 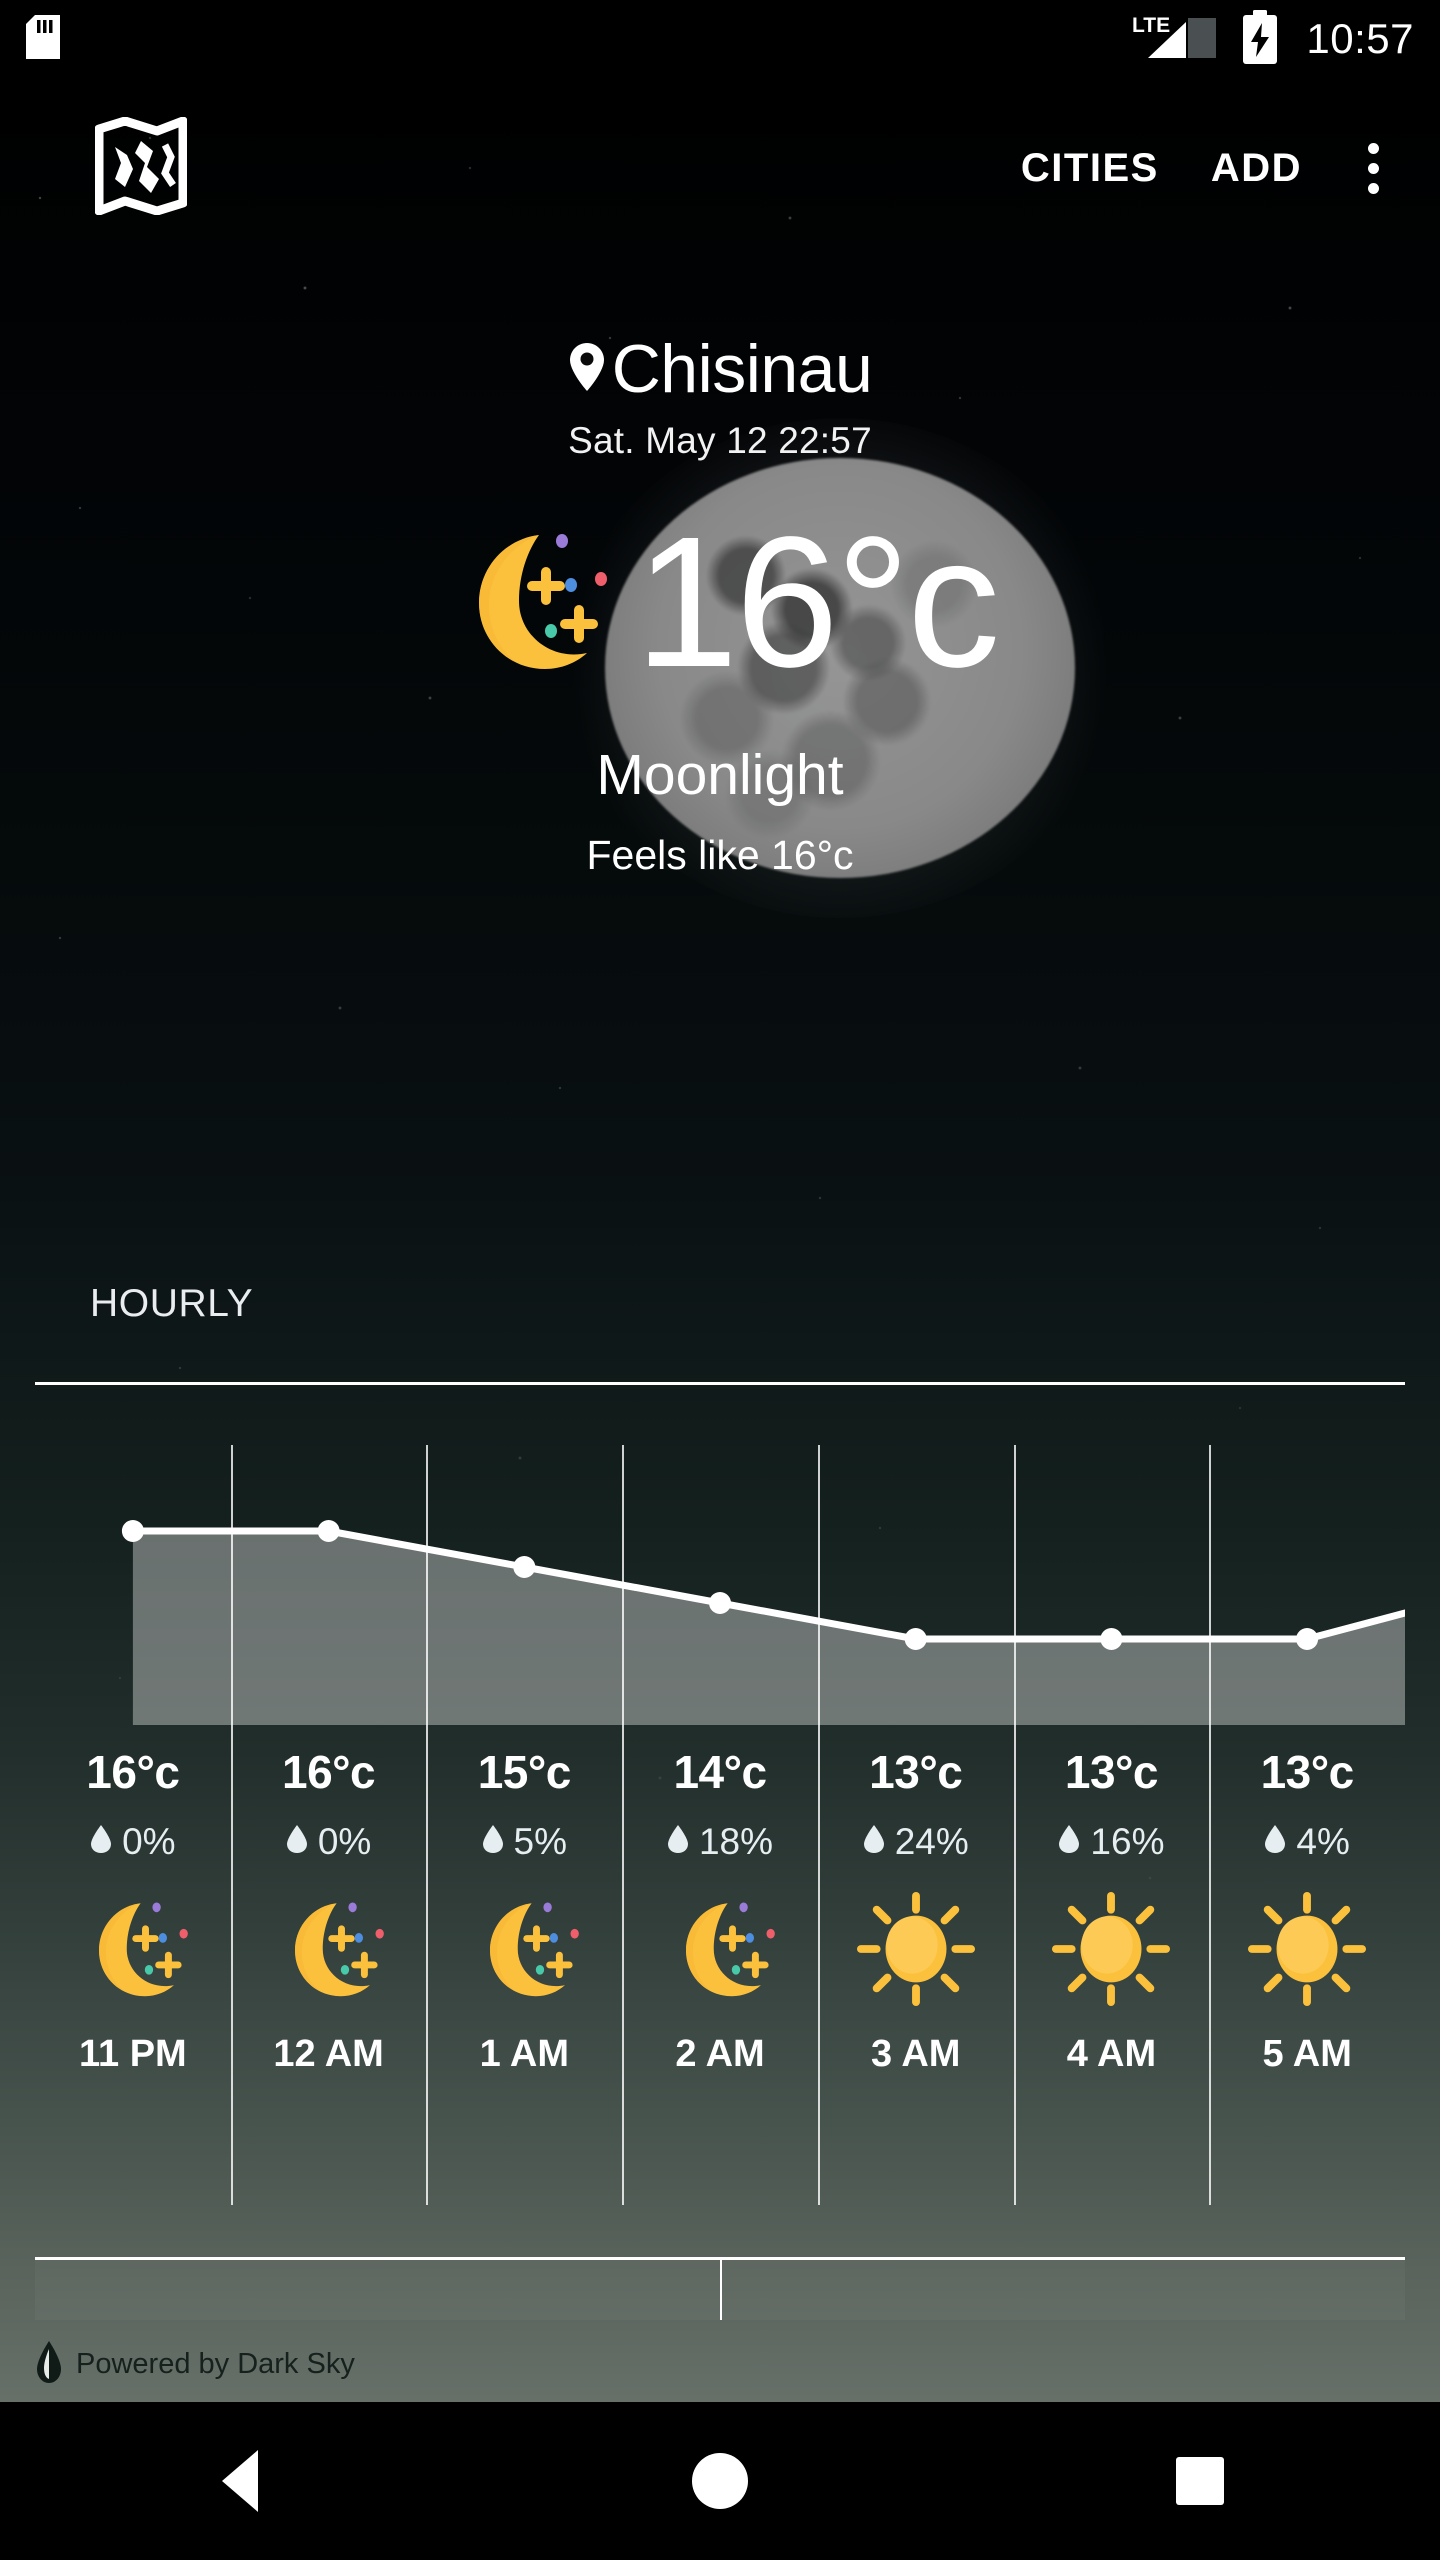 What do you see at coordinates (524, 1772) in the screenshot?
I see `hourly-temp: 15°c` at bounding box center [524, 1772].